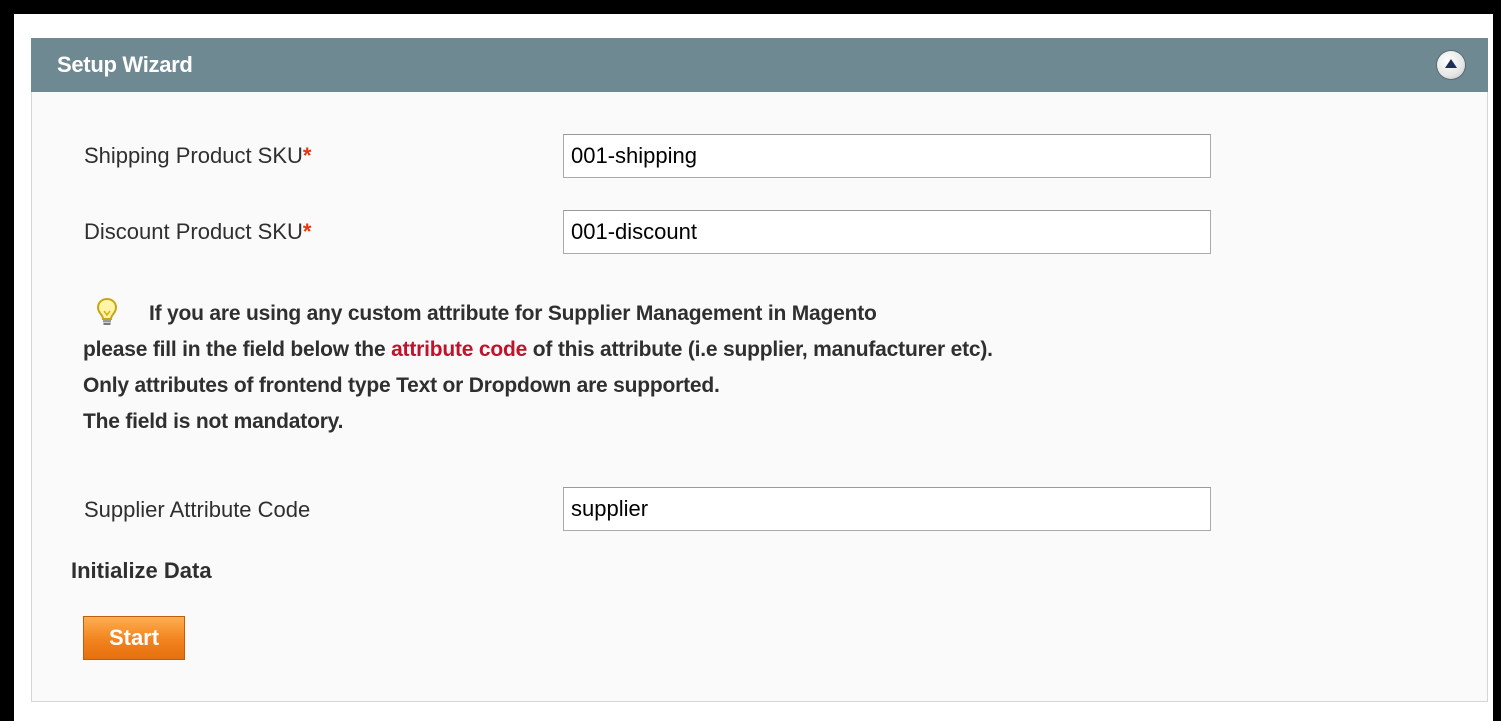  What do you see at coordinates (237, 349) in the screenshot?
I see `note-line-2-start: please fill in the field below the` at bounding box center [237, 349].